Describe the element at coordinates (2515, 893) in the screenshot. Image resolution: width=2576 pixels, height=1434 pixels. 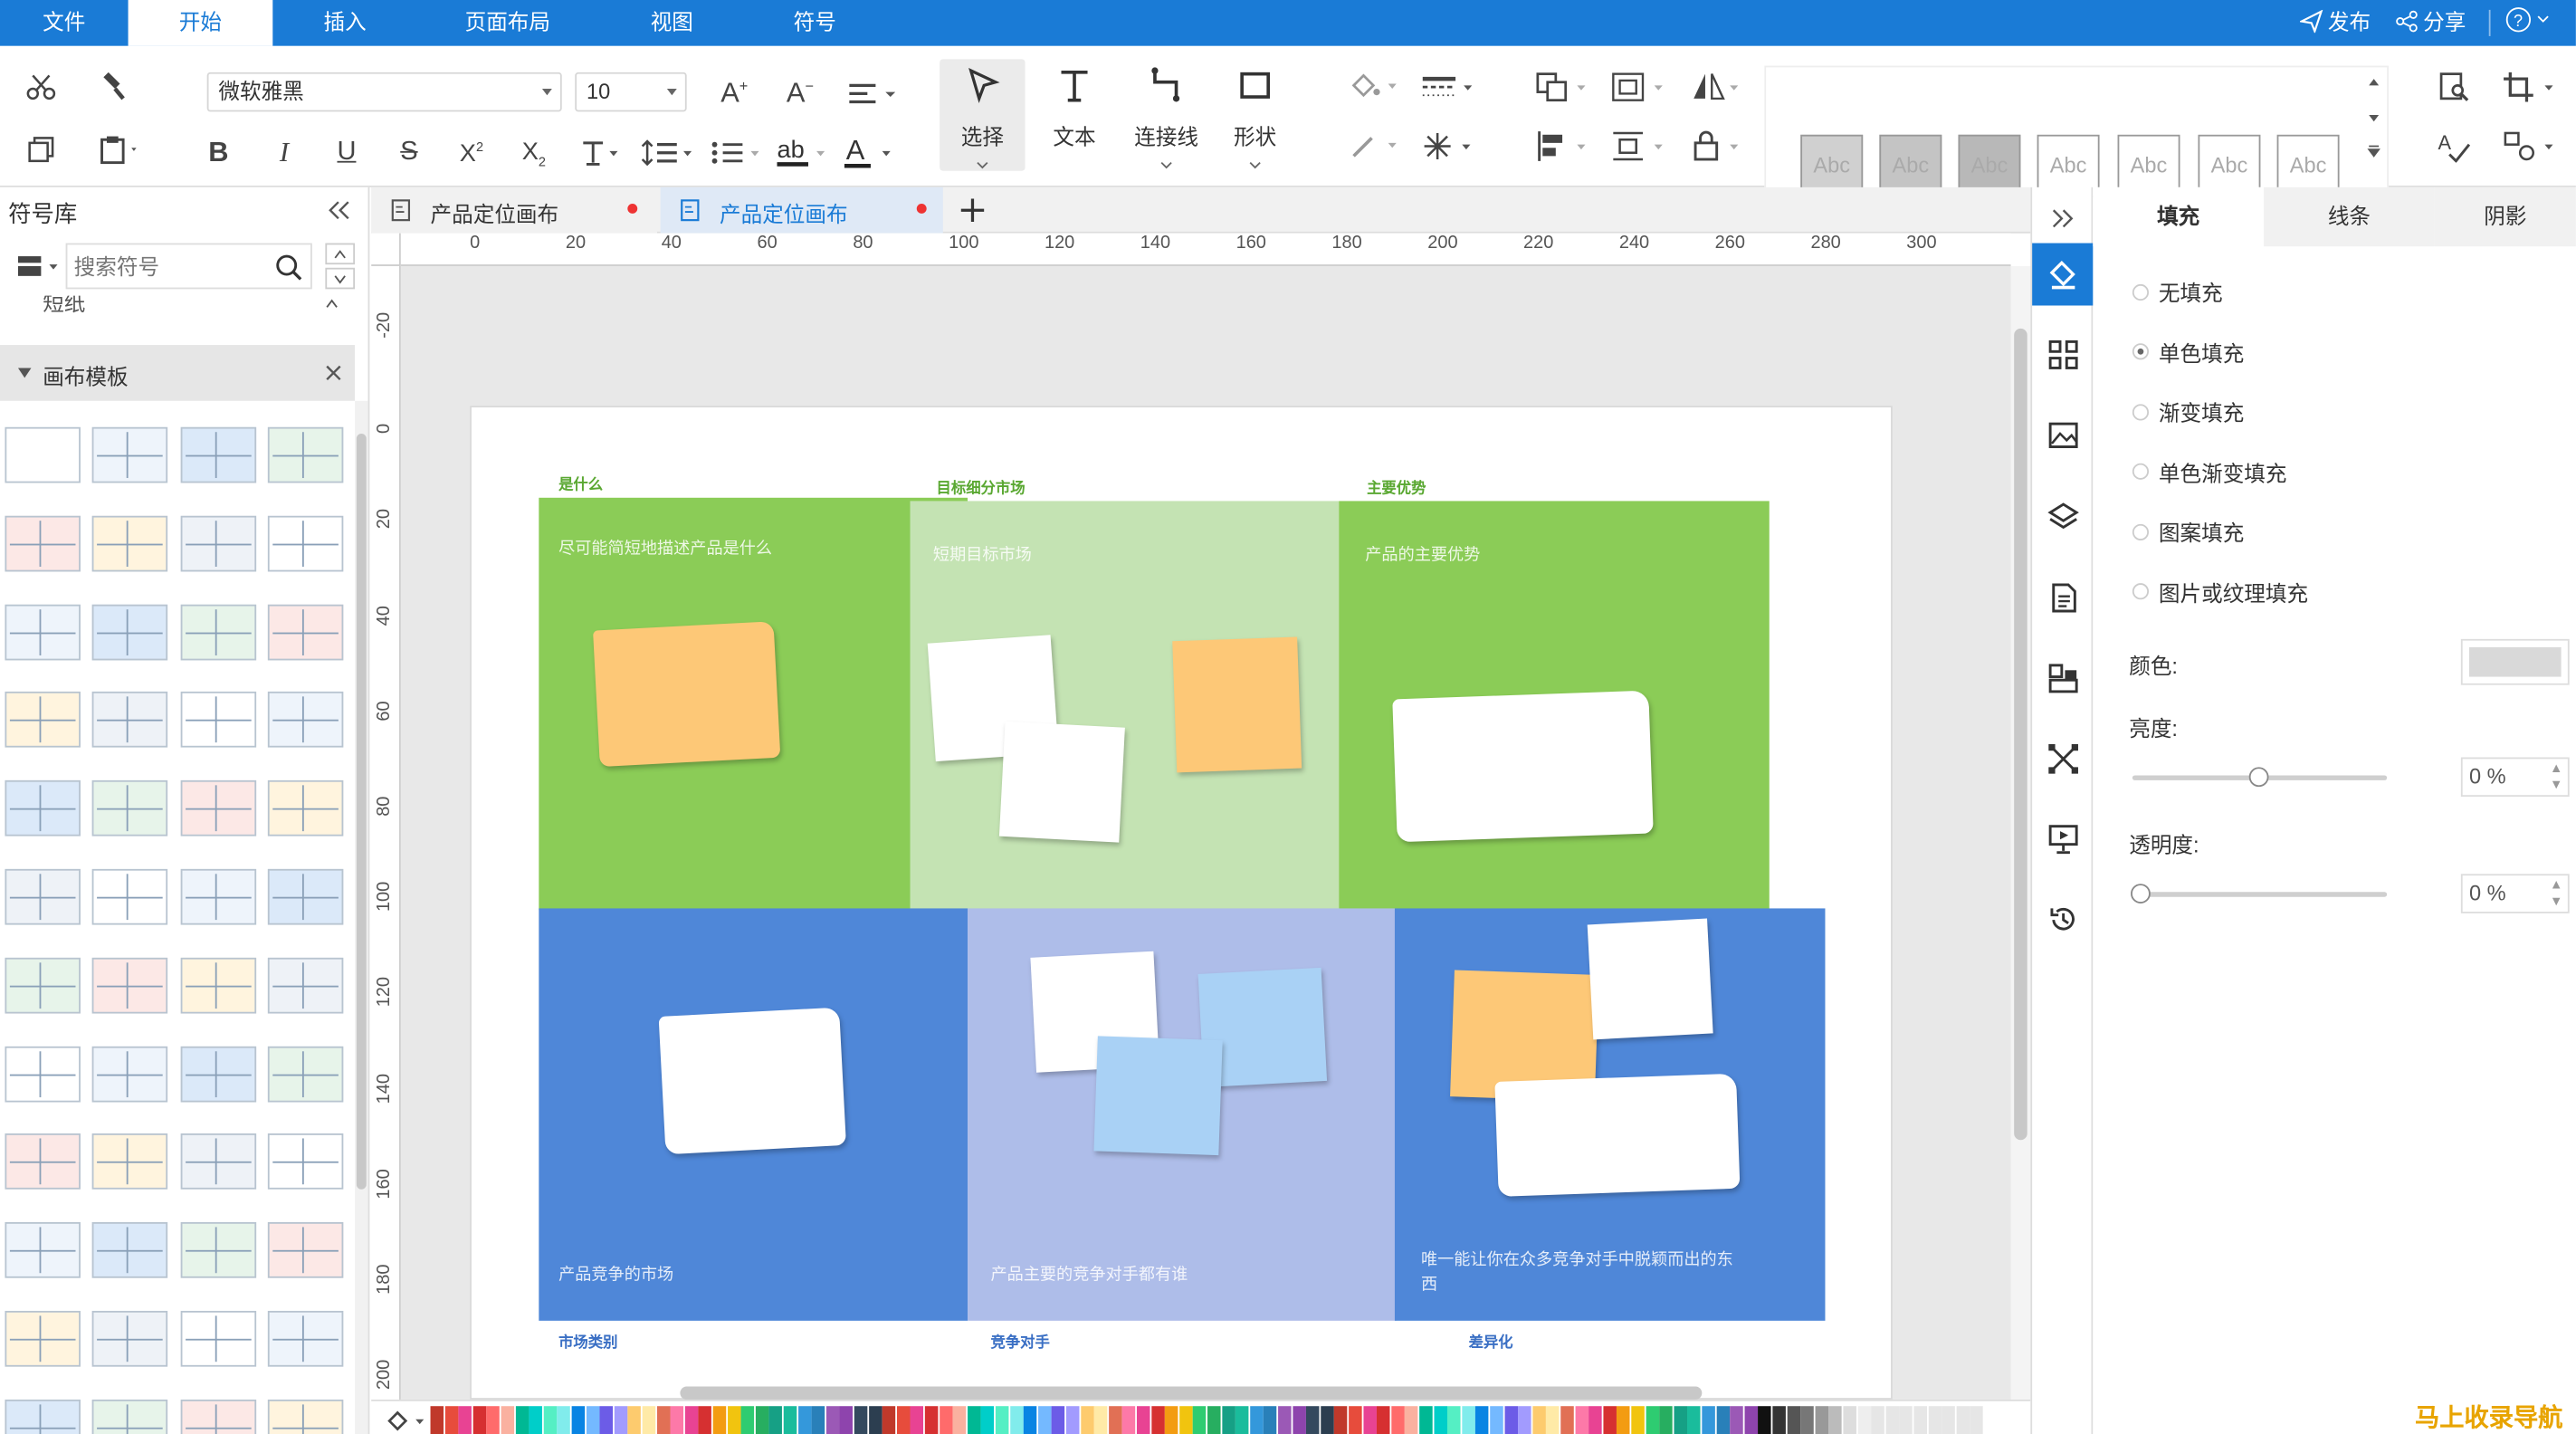
I see `transparency-input: 0 % ▲ ▼` at that location.